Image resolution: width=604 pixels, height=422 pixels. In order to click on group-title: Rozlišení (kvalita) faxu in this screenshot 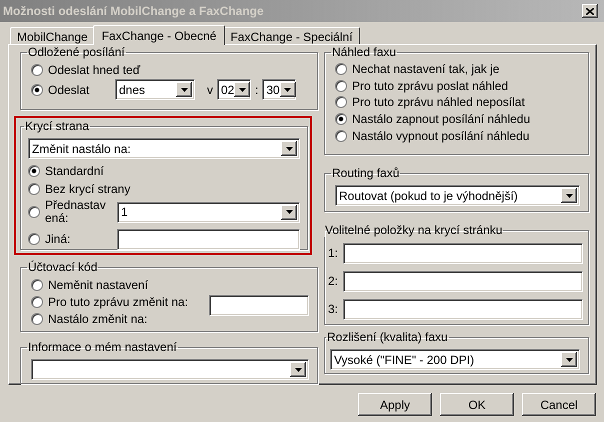, I will do `click(387, 337)`.